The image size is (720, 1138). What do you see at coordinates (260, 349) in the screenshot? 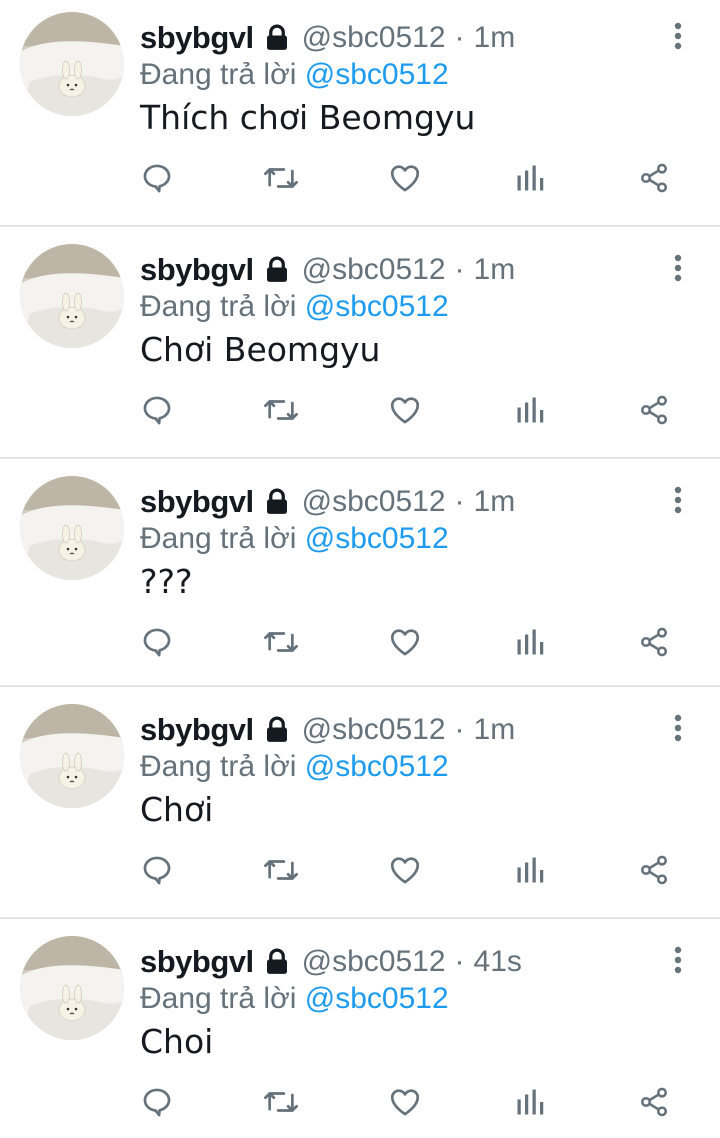
I see `tweet-text: Chơi Beomgyu` at bounding box center [260, 349].